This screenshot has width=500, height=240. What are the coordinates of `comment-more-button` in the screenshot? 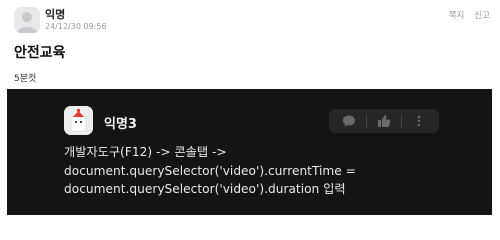 It's located at (419, 121).